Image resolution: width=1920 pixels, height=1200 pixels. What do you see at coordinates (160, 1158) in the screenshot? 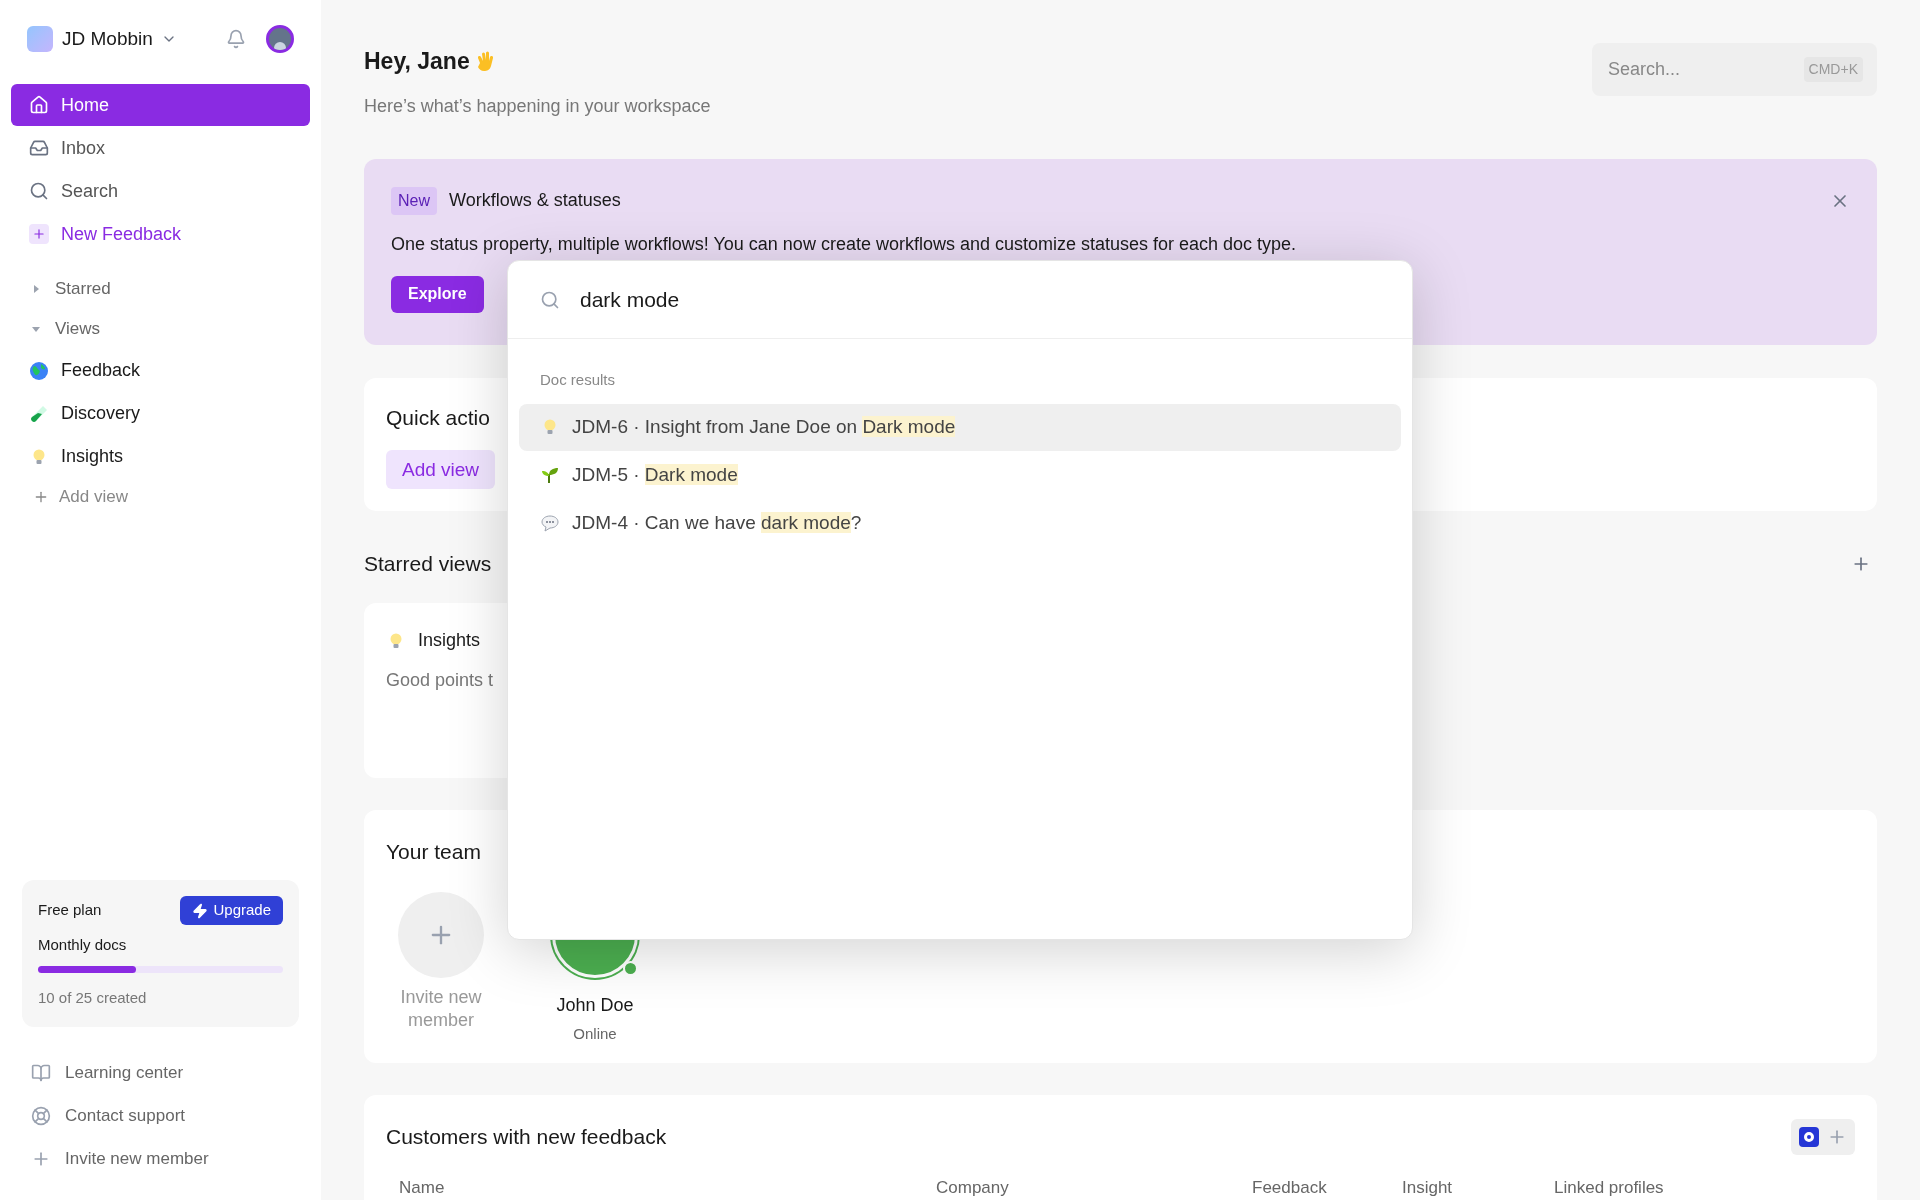
I see `footer-link: Invite new member` at bounding box center [160, 1158].